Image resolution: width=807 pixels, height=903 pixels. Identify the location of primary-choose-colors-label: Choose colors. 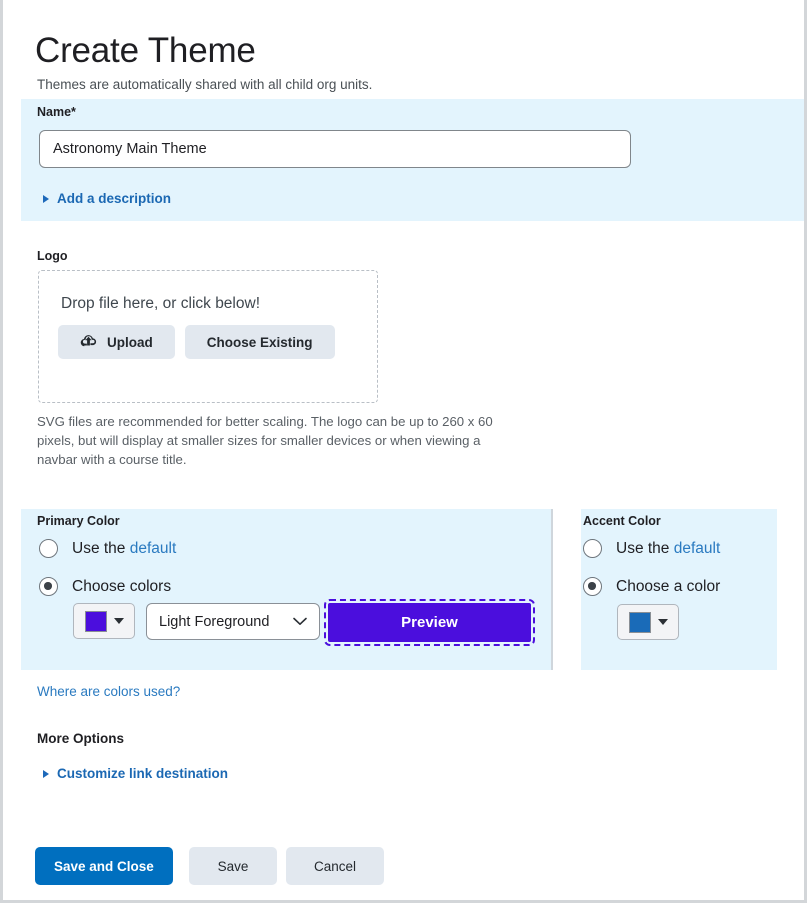
(122, 586).